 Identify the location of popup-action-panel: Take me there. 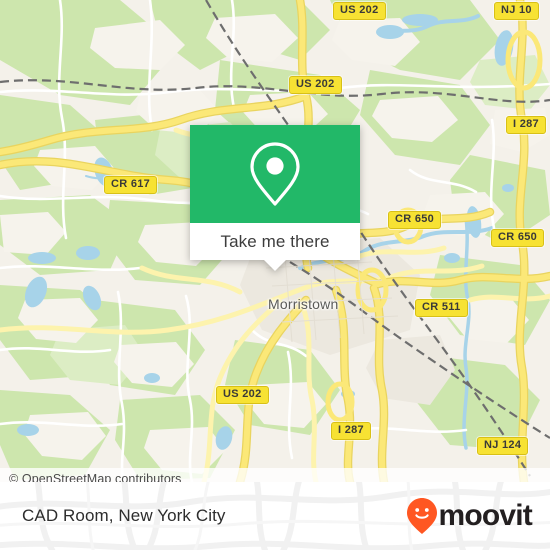
(275, 247).